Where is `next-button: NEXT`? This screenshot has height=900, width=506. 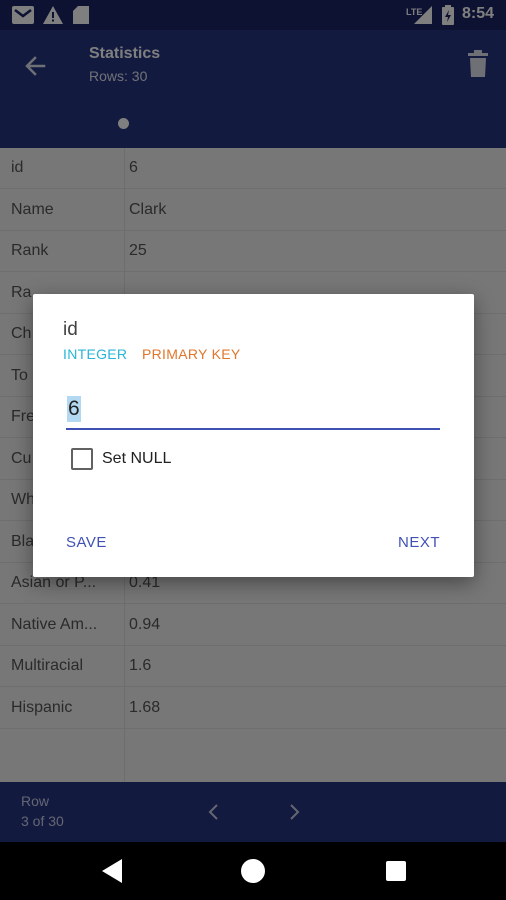
next-button: NEXT is located at coordinates (419, 542).